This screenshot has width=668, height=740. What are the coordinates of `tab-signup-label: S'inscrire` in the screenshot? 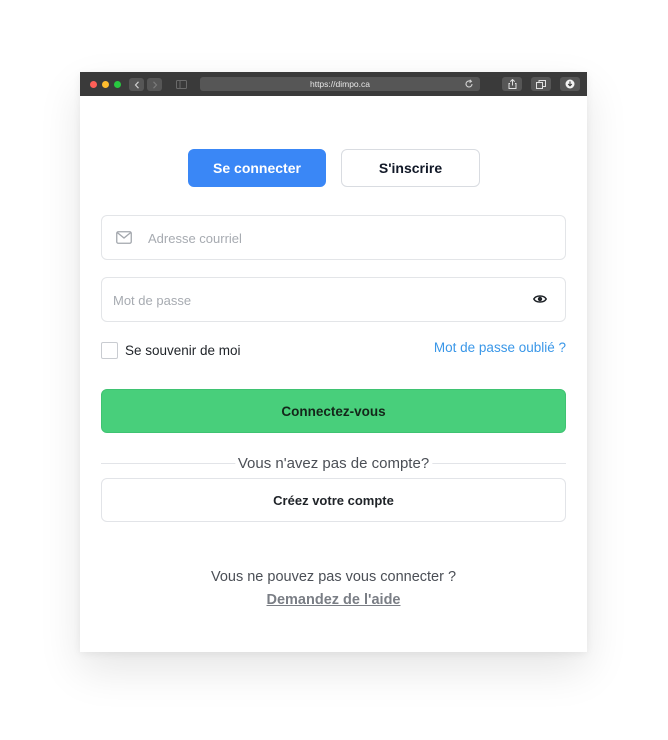 It's located at (410, 168).